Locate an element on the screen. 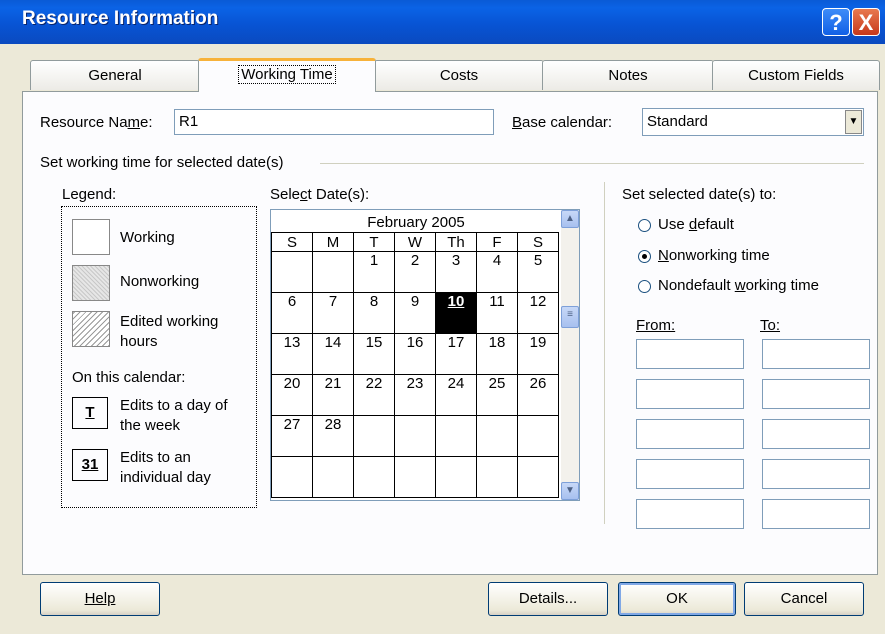  tab-working-time: Working Time is located at coordinates (287, 75).